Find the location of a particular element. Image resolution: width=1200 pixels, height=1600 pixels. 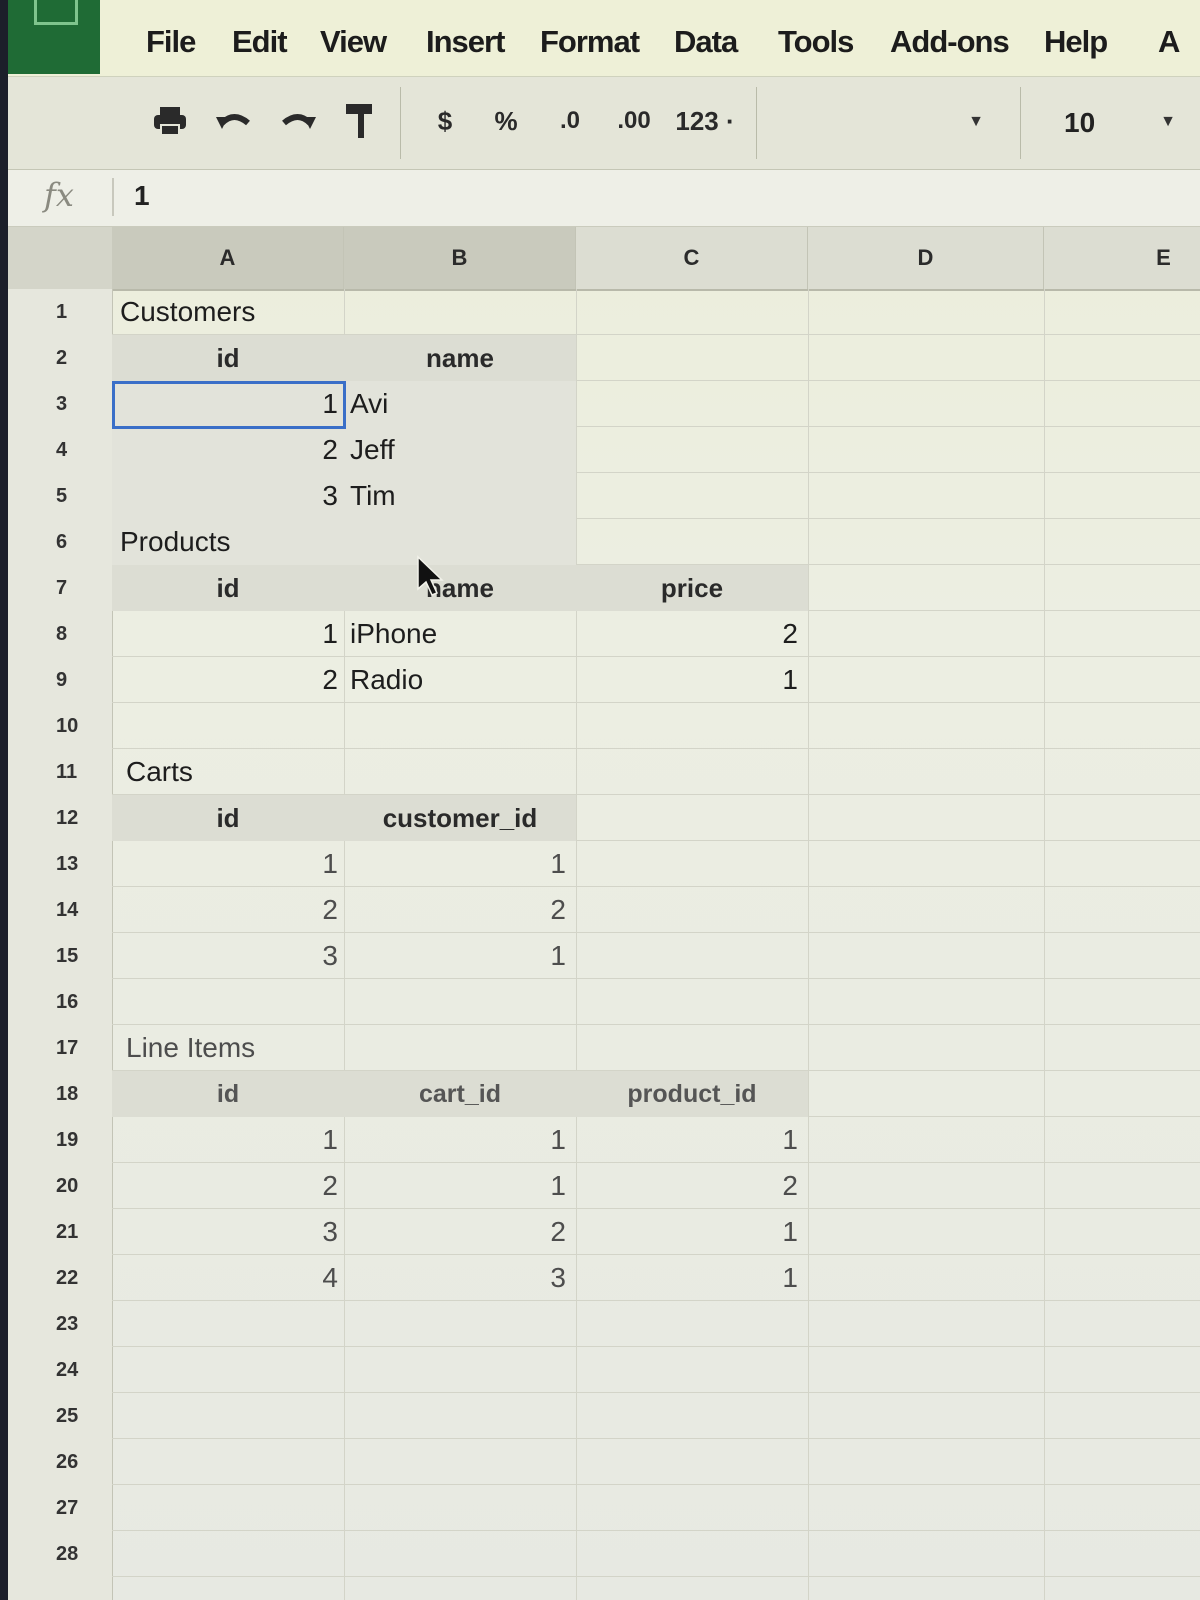

product-id-cell: 1 is located at coordinates (225, 634).